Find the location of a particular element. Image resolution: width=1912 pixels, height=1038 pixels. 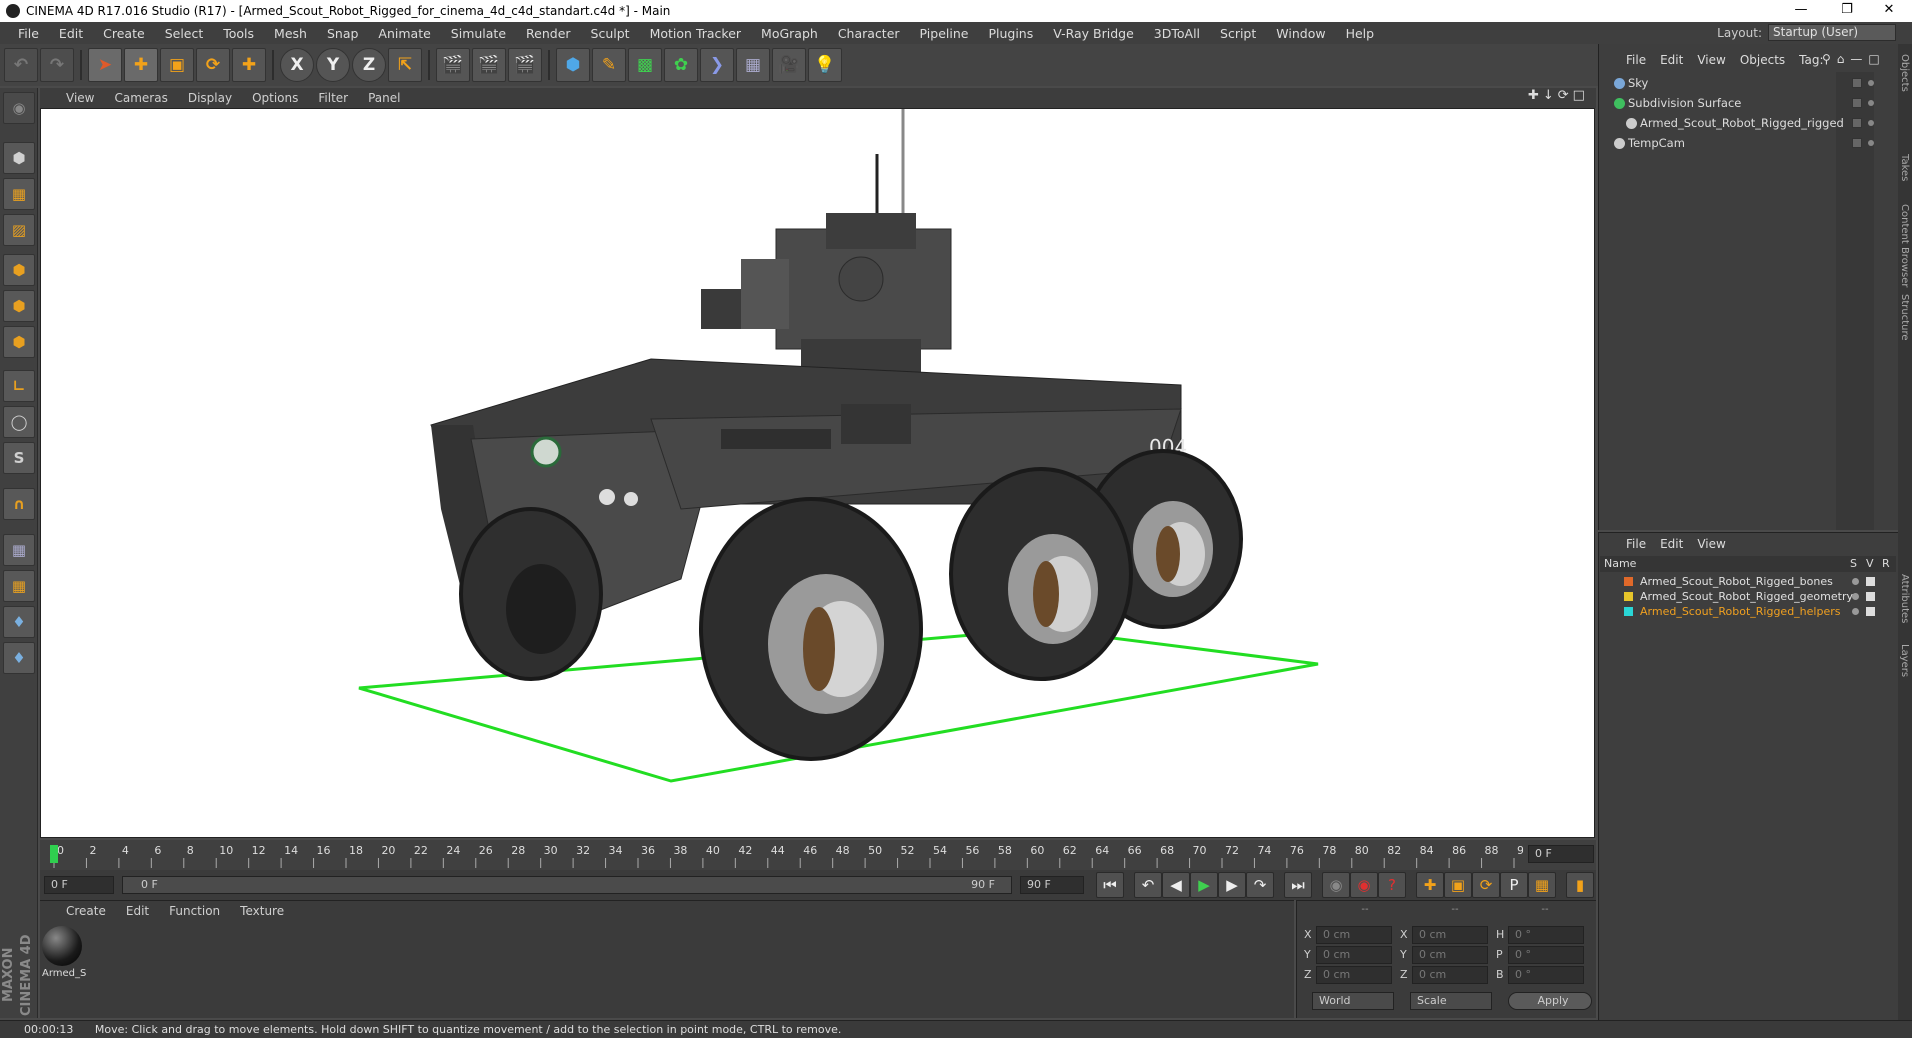

render-settings-button: 🎬 is located at coordinates (525, 65).